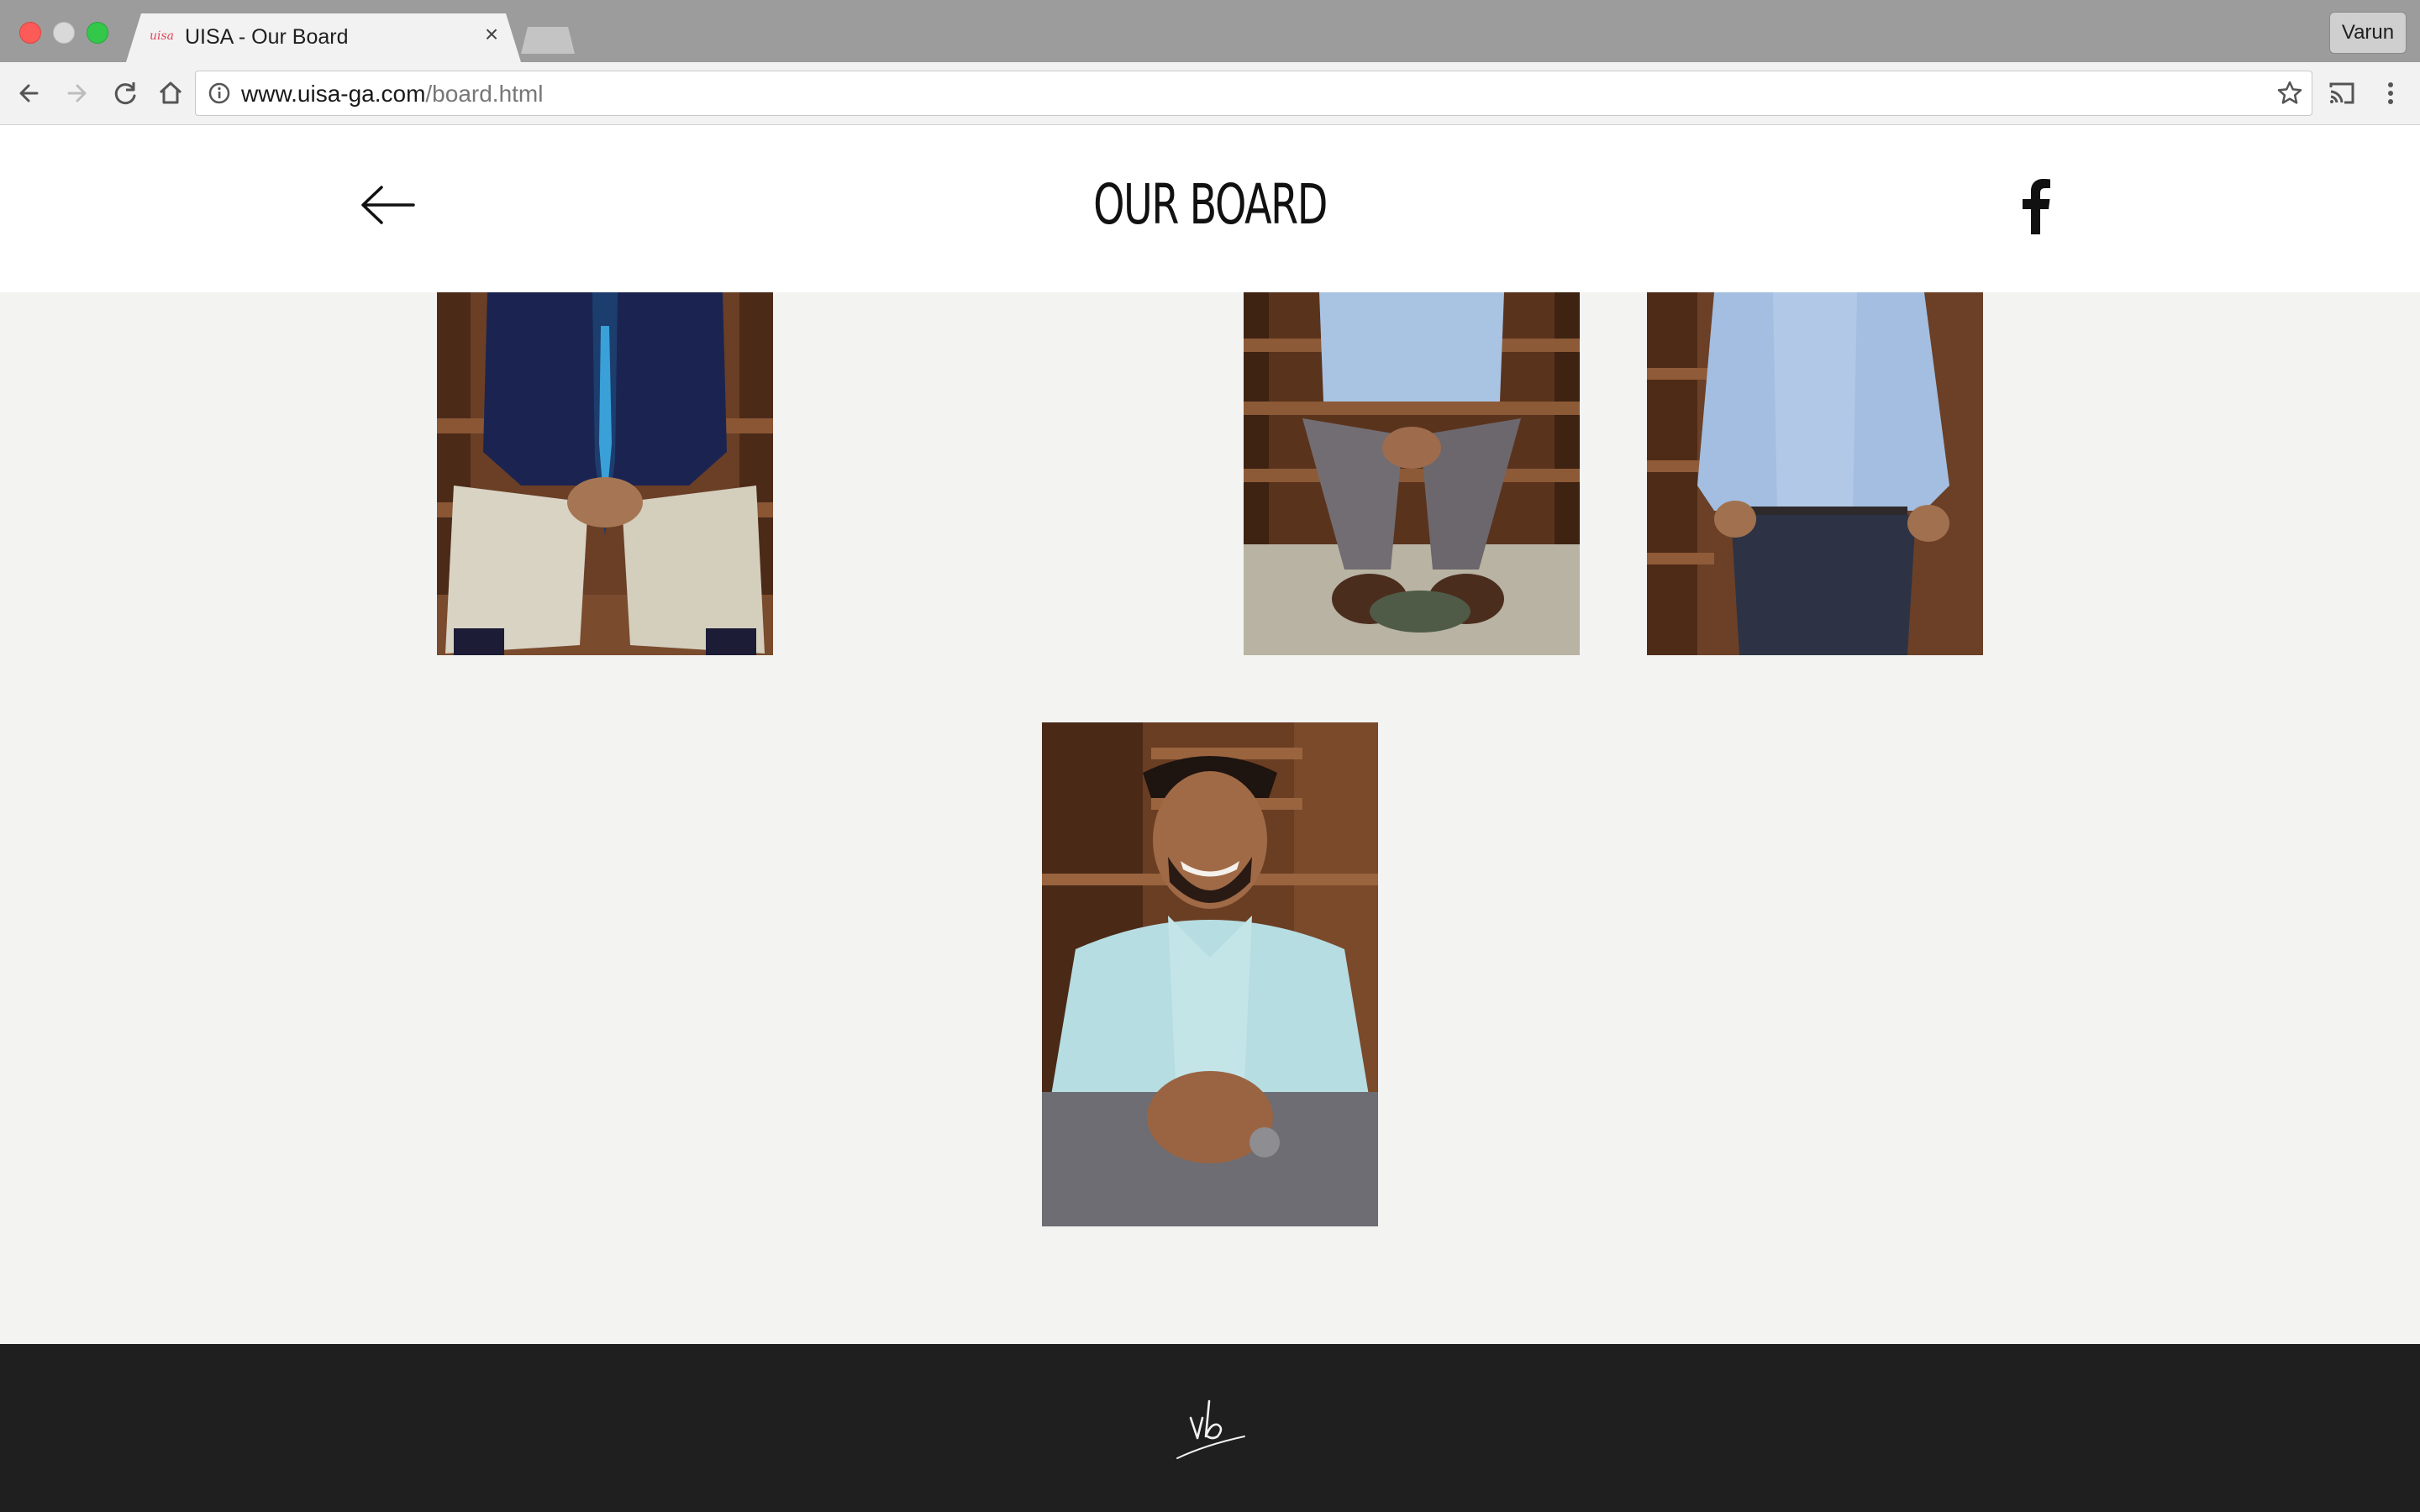  What do you see at coordinates (125, 93) in the screenshot?
I see `reload-icon` at bounding box center [125, 93].